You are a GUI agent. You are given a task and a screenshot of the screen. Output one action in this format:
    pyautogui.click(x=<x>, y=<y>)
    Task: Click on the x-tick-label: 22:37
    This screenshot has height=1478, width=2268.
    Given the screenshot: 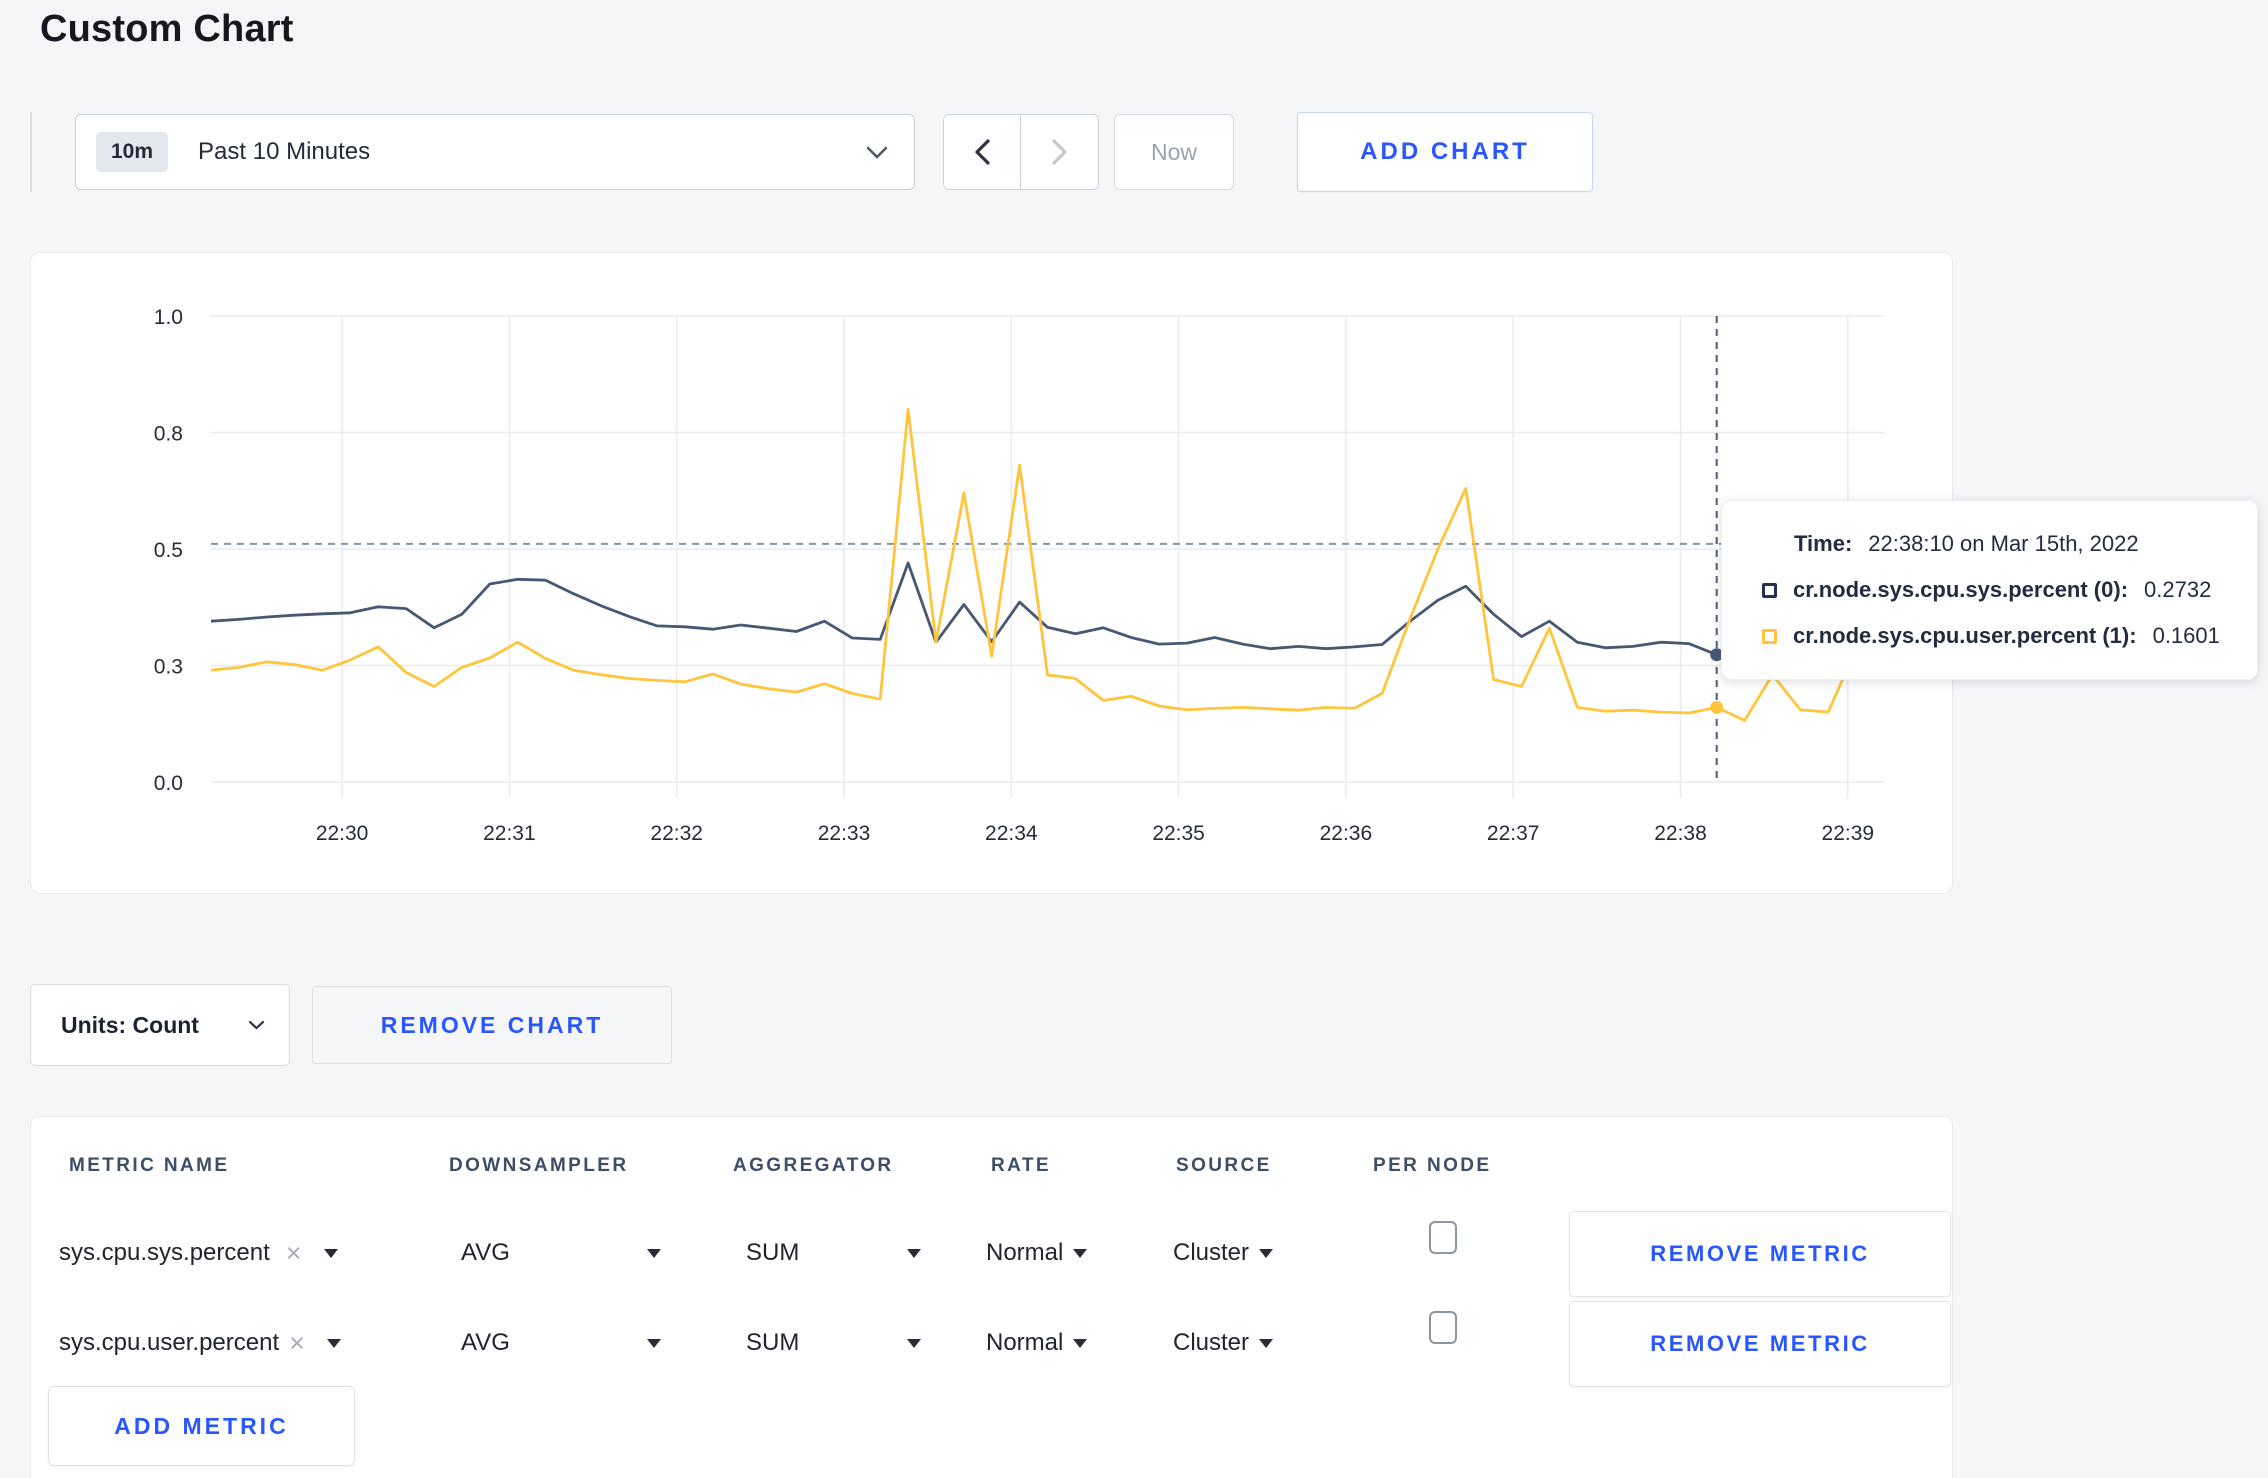 What is the action you would take?
    pyautogui.click(x=1513, y=833)
    